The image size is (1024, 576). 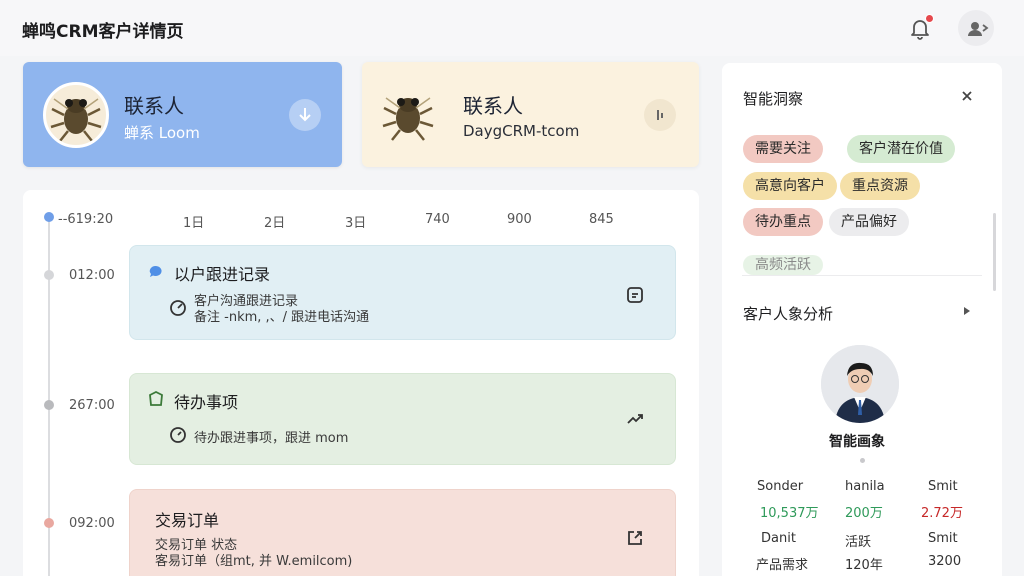 What do you see at coordinates (282, 317) in the screenshot?
I see `event-detail: 备注 -nkm, ,、/ 跟进电话沟通` at bounding box center [282, 317].